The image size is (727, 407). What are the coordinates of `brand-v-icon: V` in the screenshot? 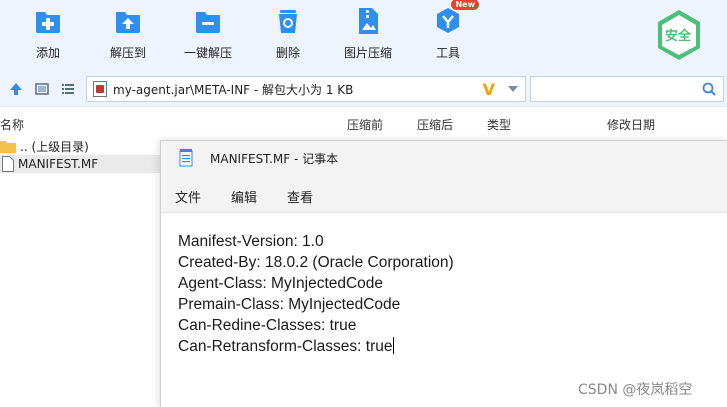 It's located at (488, 89).